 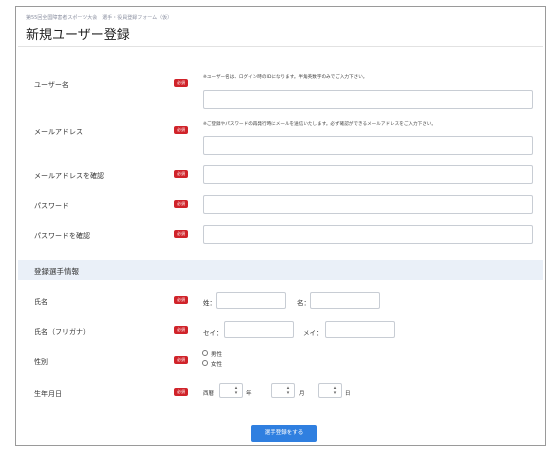 I want to click on kana-first-prefix: メイ：, so click(x=313, y=333).